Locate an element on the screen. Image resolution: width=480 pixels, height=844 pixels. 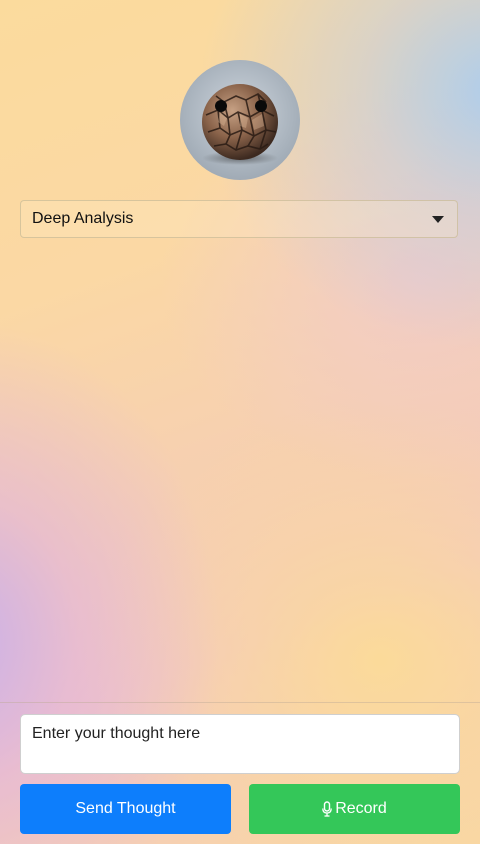
send-thought-label: Send Thought is located at coordinates (125, 808).